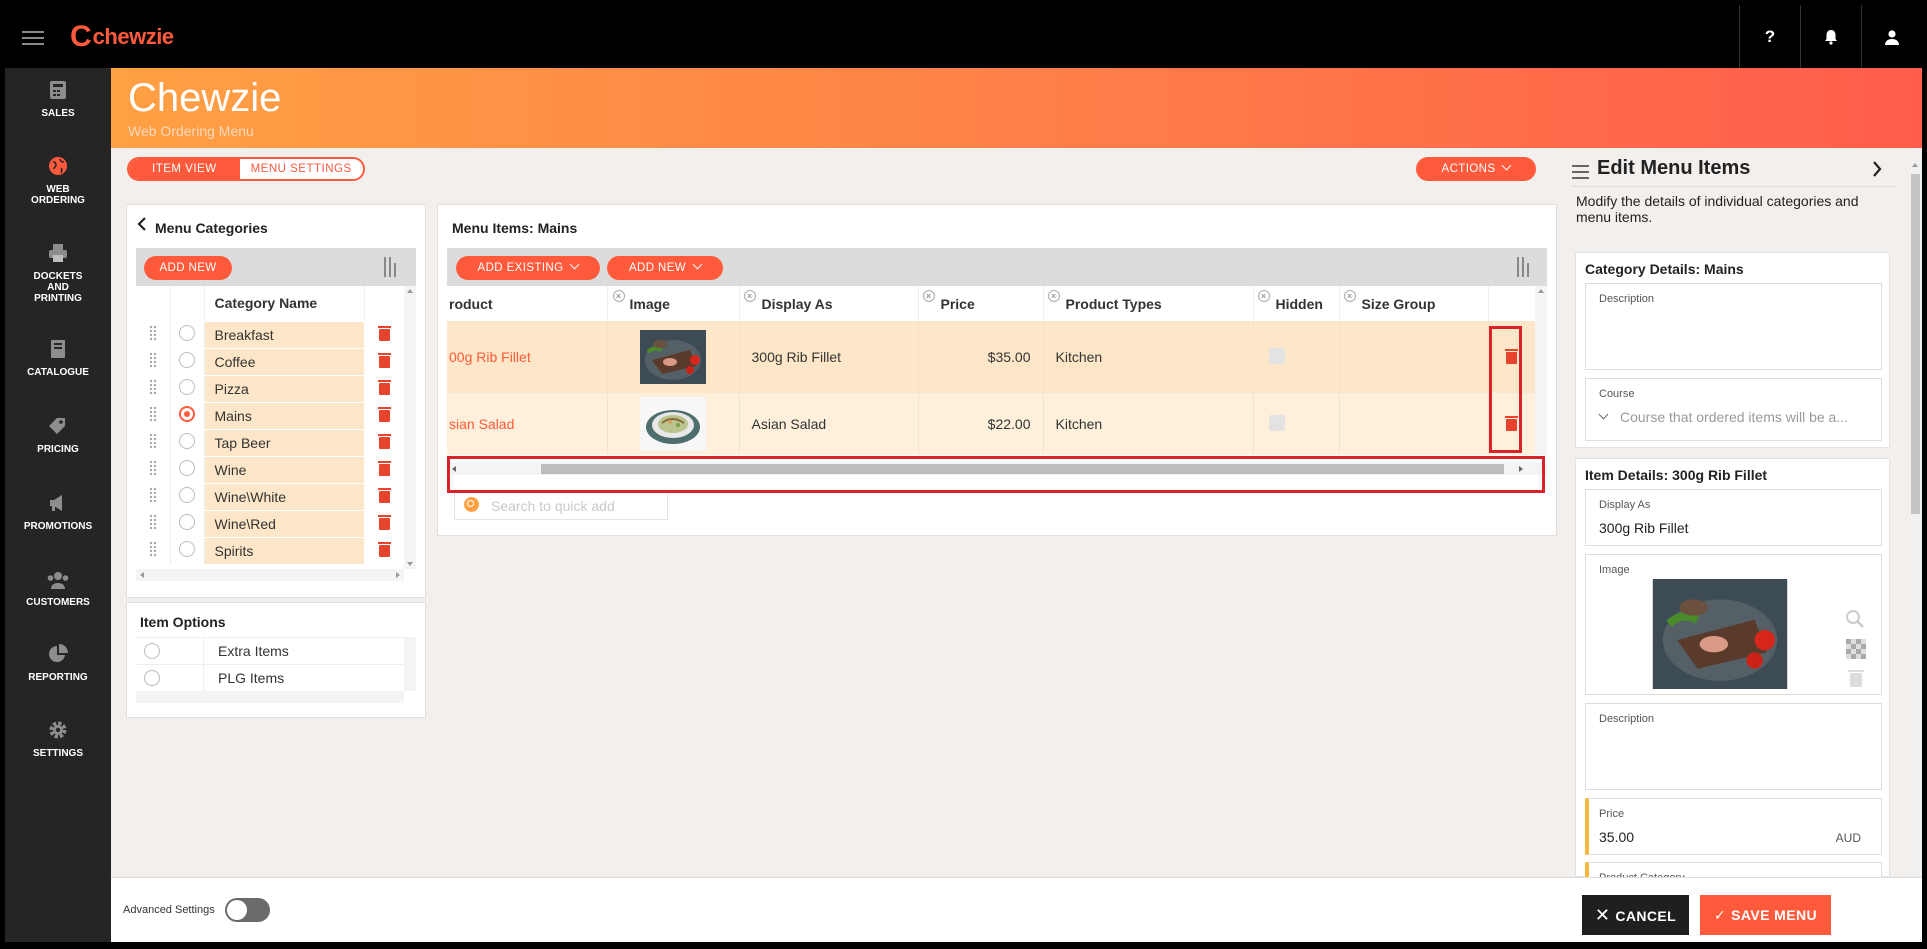  I want to click on edit-panel-scrollbar, so click(1915, 518).